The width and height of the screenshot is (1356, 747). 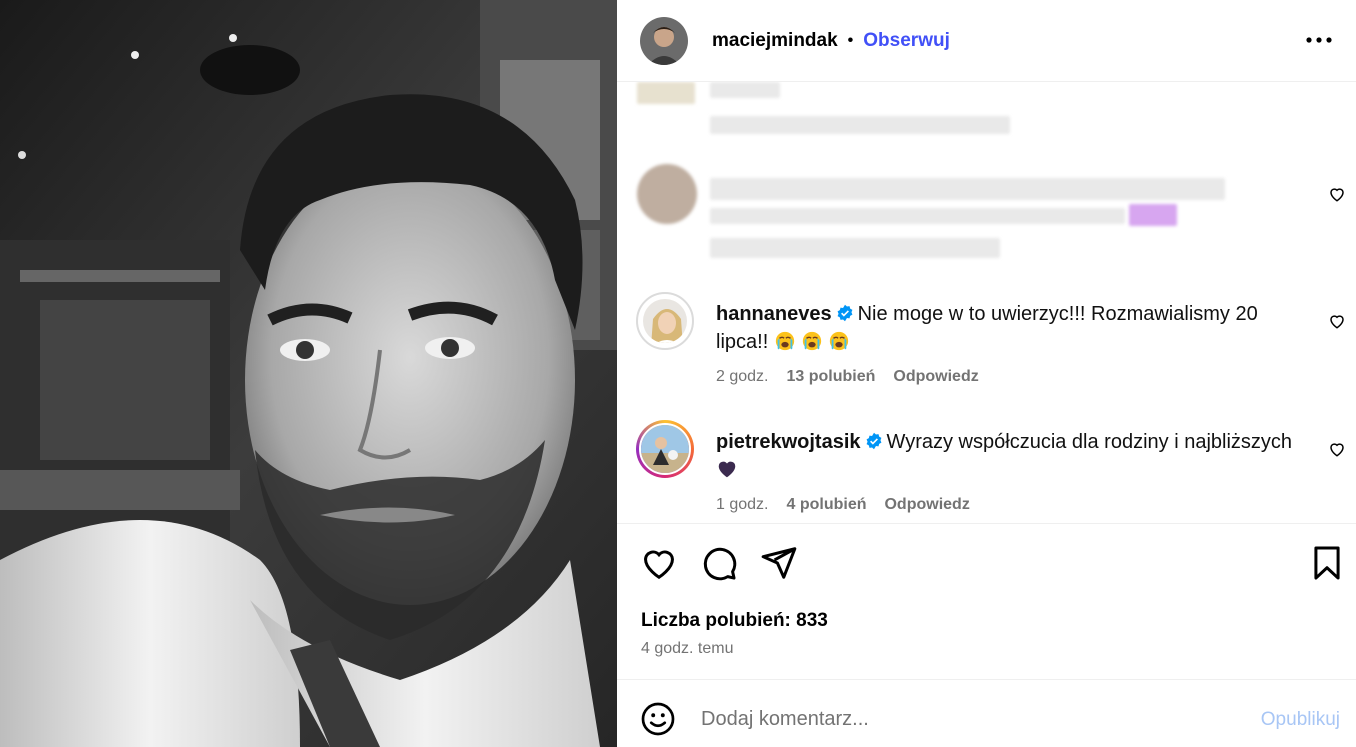 I want to click on comment-icon, so click(x=719, y=563).